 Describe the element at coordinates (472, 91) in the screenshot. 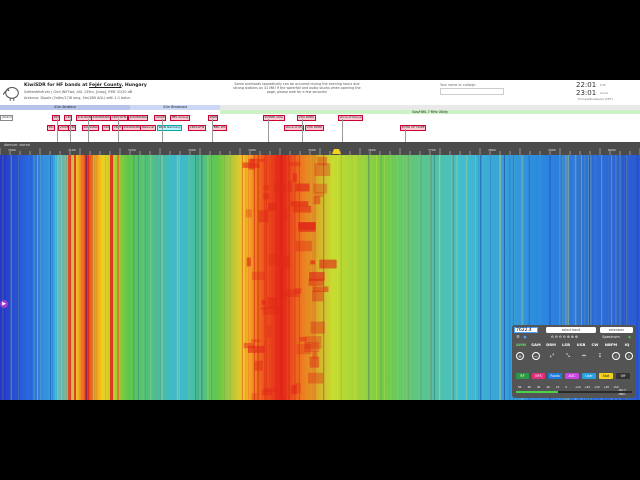

I see `name-input` at that location.